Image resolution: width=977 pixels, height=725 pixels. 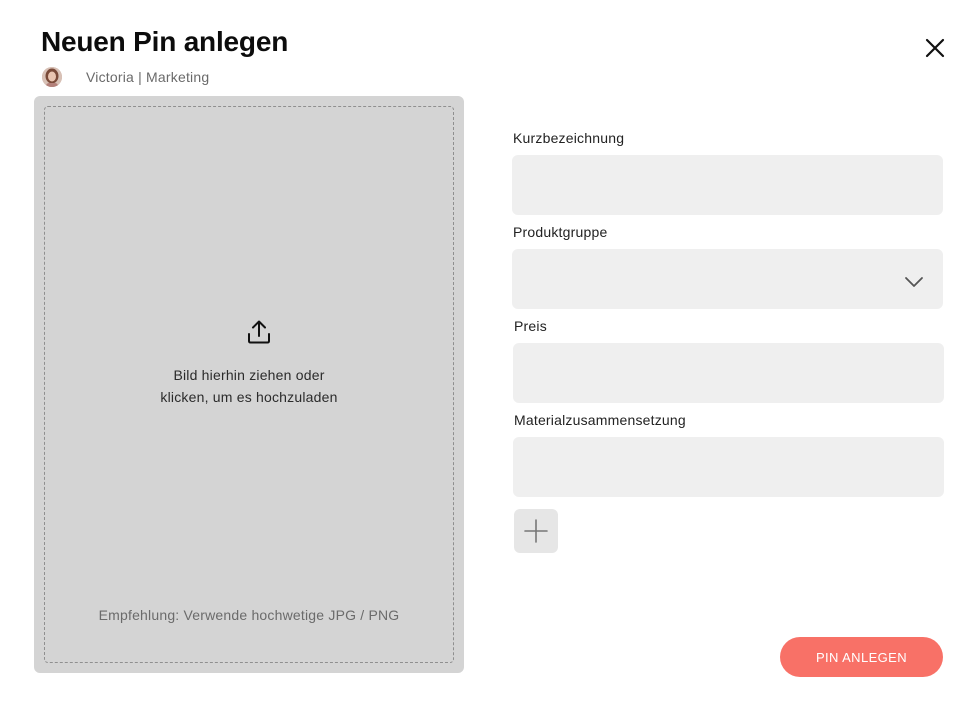 I want to click on create-pin-button: Pin anlegen, so click(x=861, y=657).